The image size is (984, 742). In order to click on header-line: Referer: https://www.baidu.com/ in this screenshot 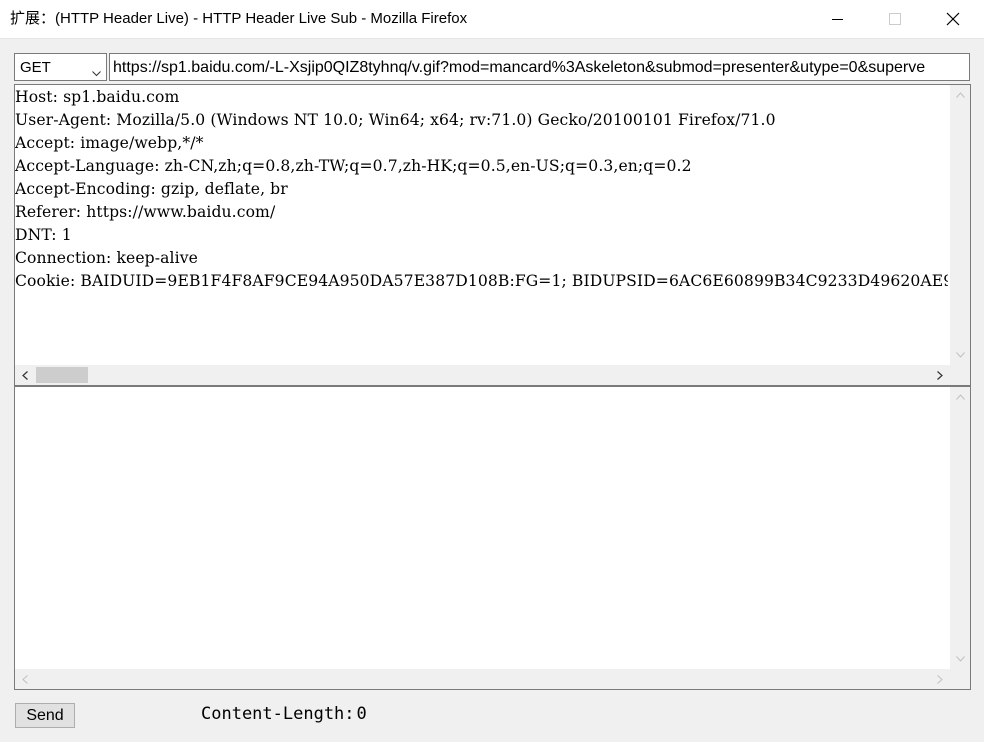, I will do `click(145, 212)`.